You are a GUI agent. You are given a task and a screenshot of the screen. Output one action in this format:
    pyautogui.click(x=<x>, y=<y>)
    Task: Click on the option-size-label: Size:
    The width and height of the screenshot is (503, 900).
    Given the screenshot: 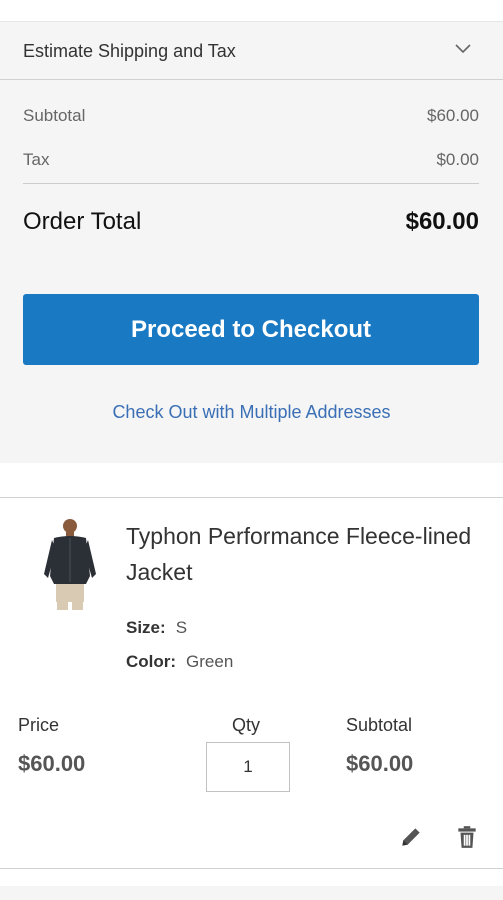 What is the action you would take?
    pyautogui.click(x=146, y=627)
    